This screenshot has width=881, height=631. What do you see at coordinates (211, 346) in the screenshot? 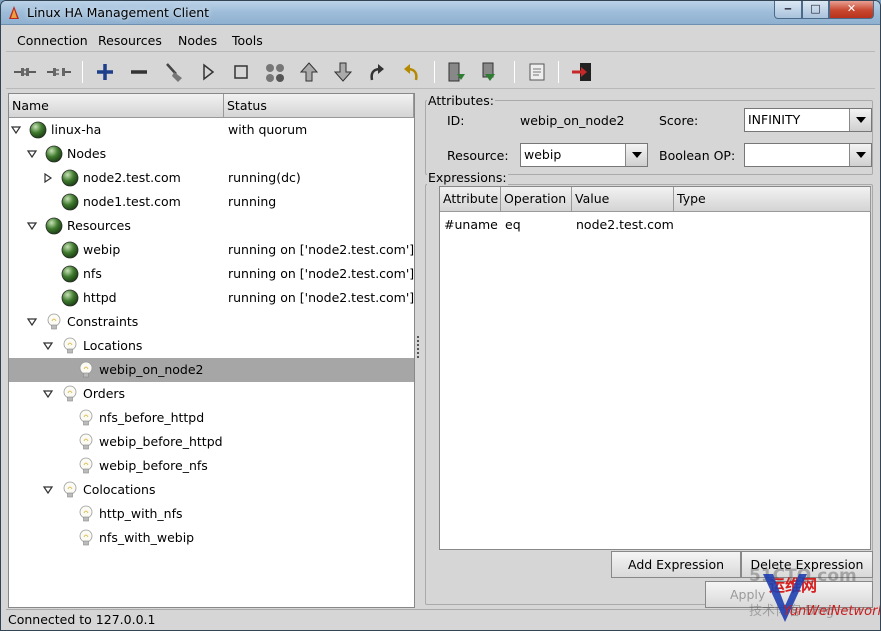
I see `tree-item-locations: Locations` at bounding box center [211, 346].